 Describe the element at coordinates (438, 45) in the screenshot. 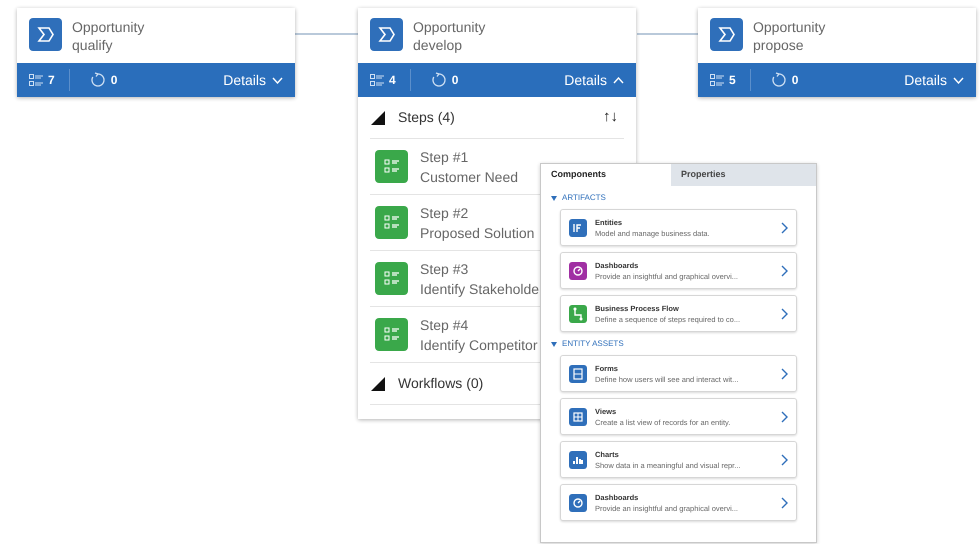

I see `stage-name: develop` at that location.